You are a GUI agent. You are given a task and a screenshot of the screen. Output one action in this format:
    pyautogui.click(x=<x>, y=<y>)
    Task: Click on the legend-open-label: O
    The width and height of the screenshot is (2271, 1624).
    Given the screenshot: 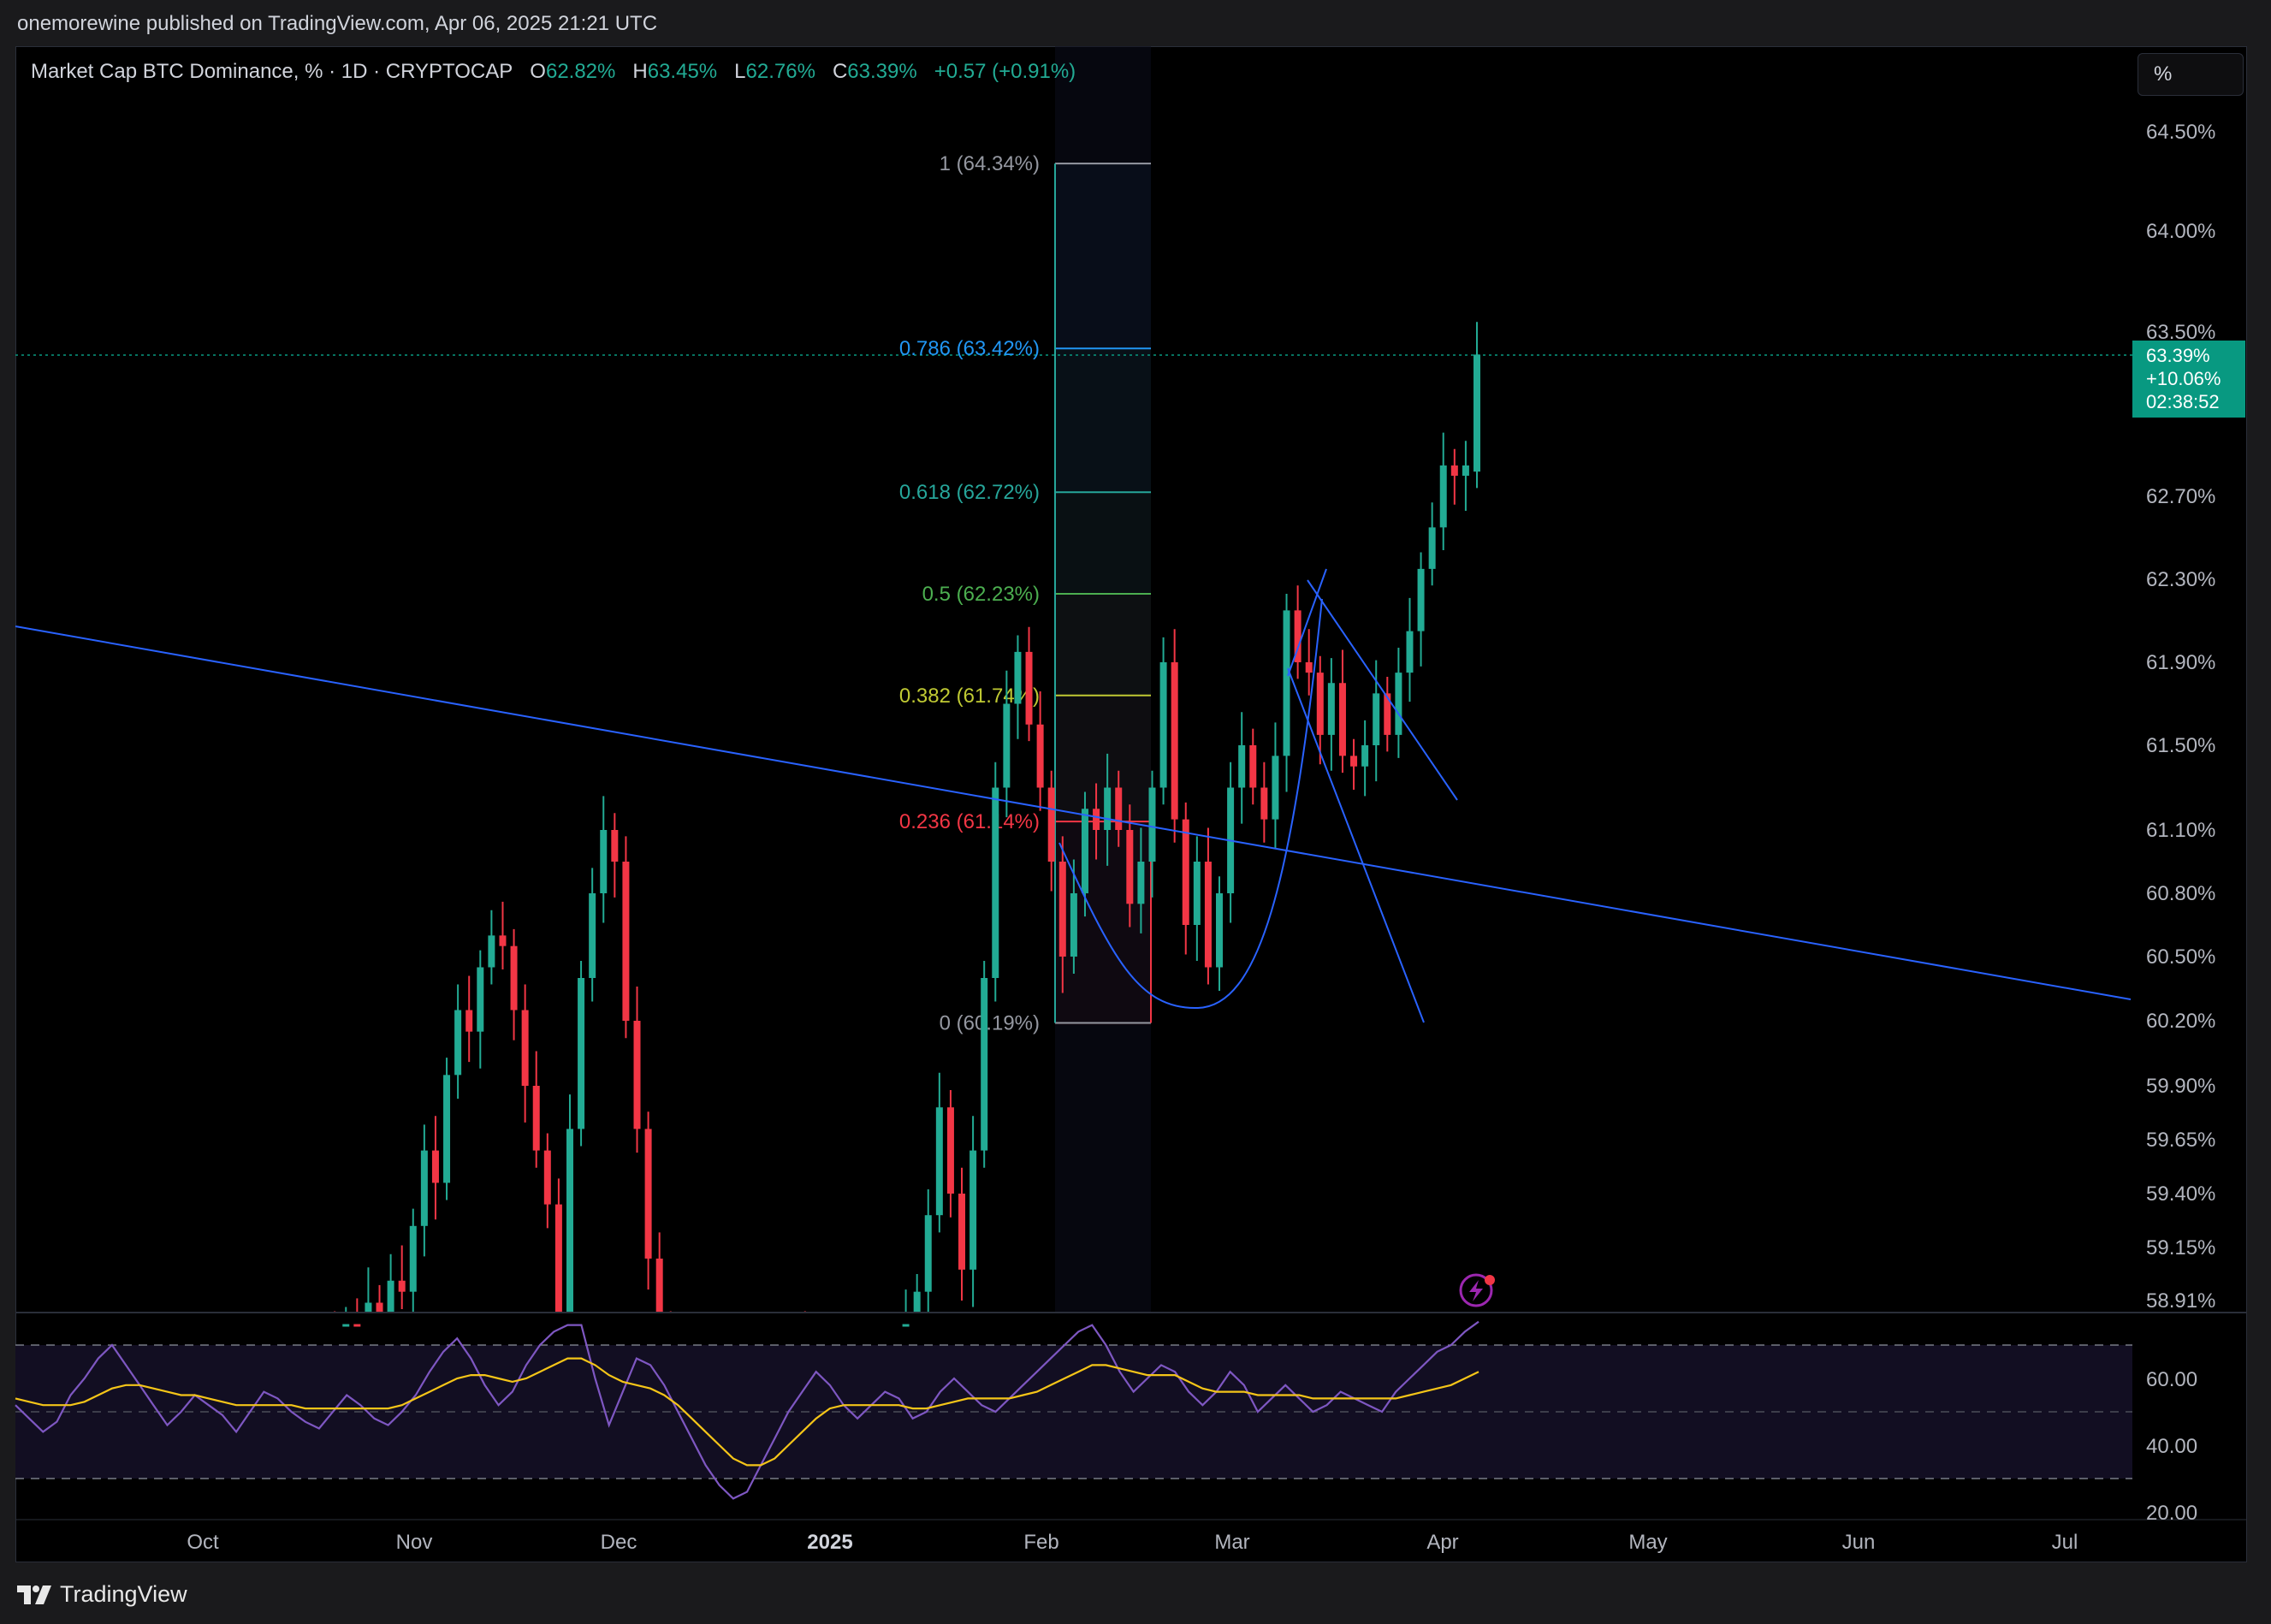 What is the action you would take?
    pyautogui.click(x=538, y=71)
    